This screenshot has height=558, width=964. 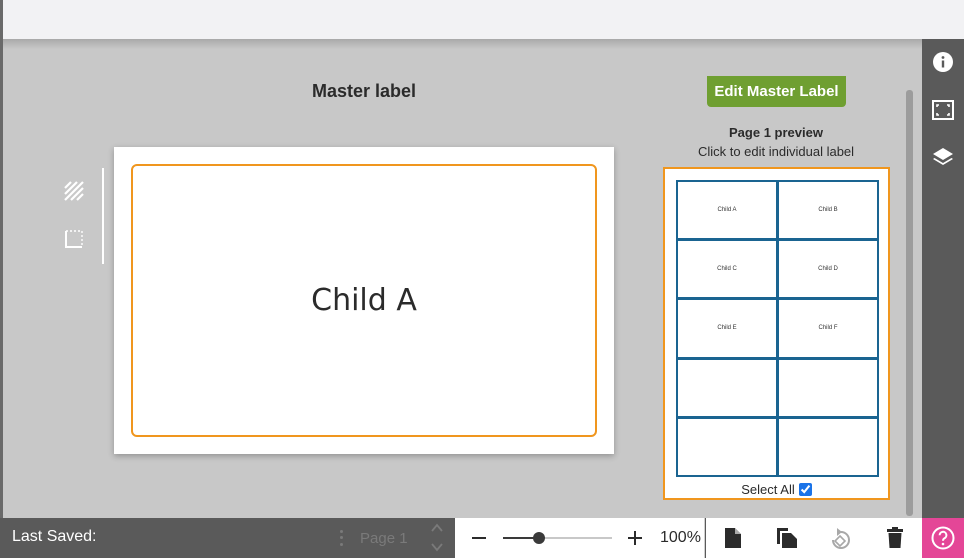 I want to click on hatch-pattern-icon, so click(x=74, y=191).